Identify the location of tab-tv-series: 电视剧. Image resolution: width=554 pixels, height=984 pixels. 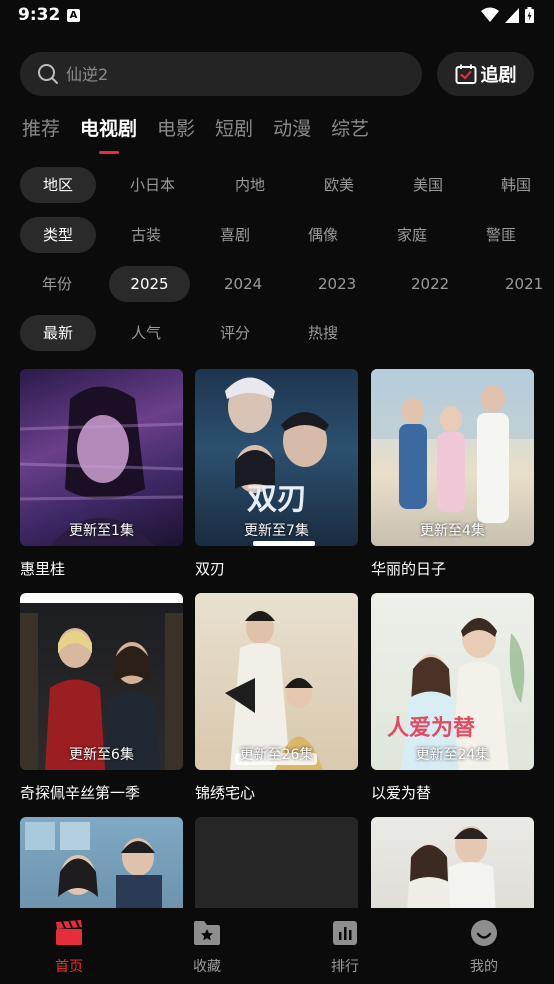
(108, 134).